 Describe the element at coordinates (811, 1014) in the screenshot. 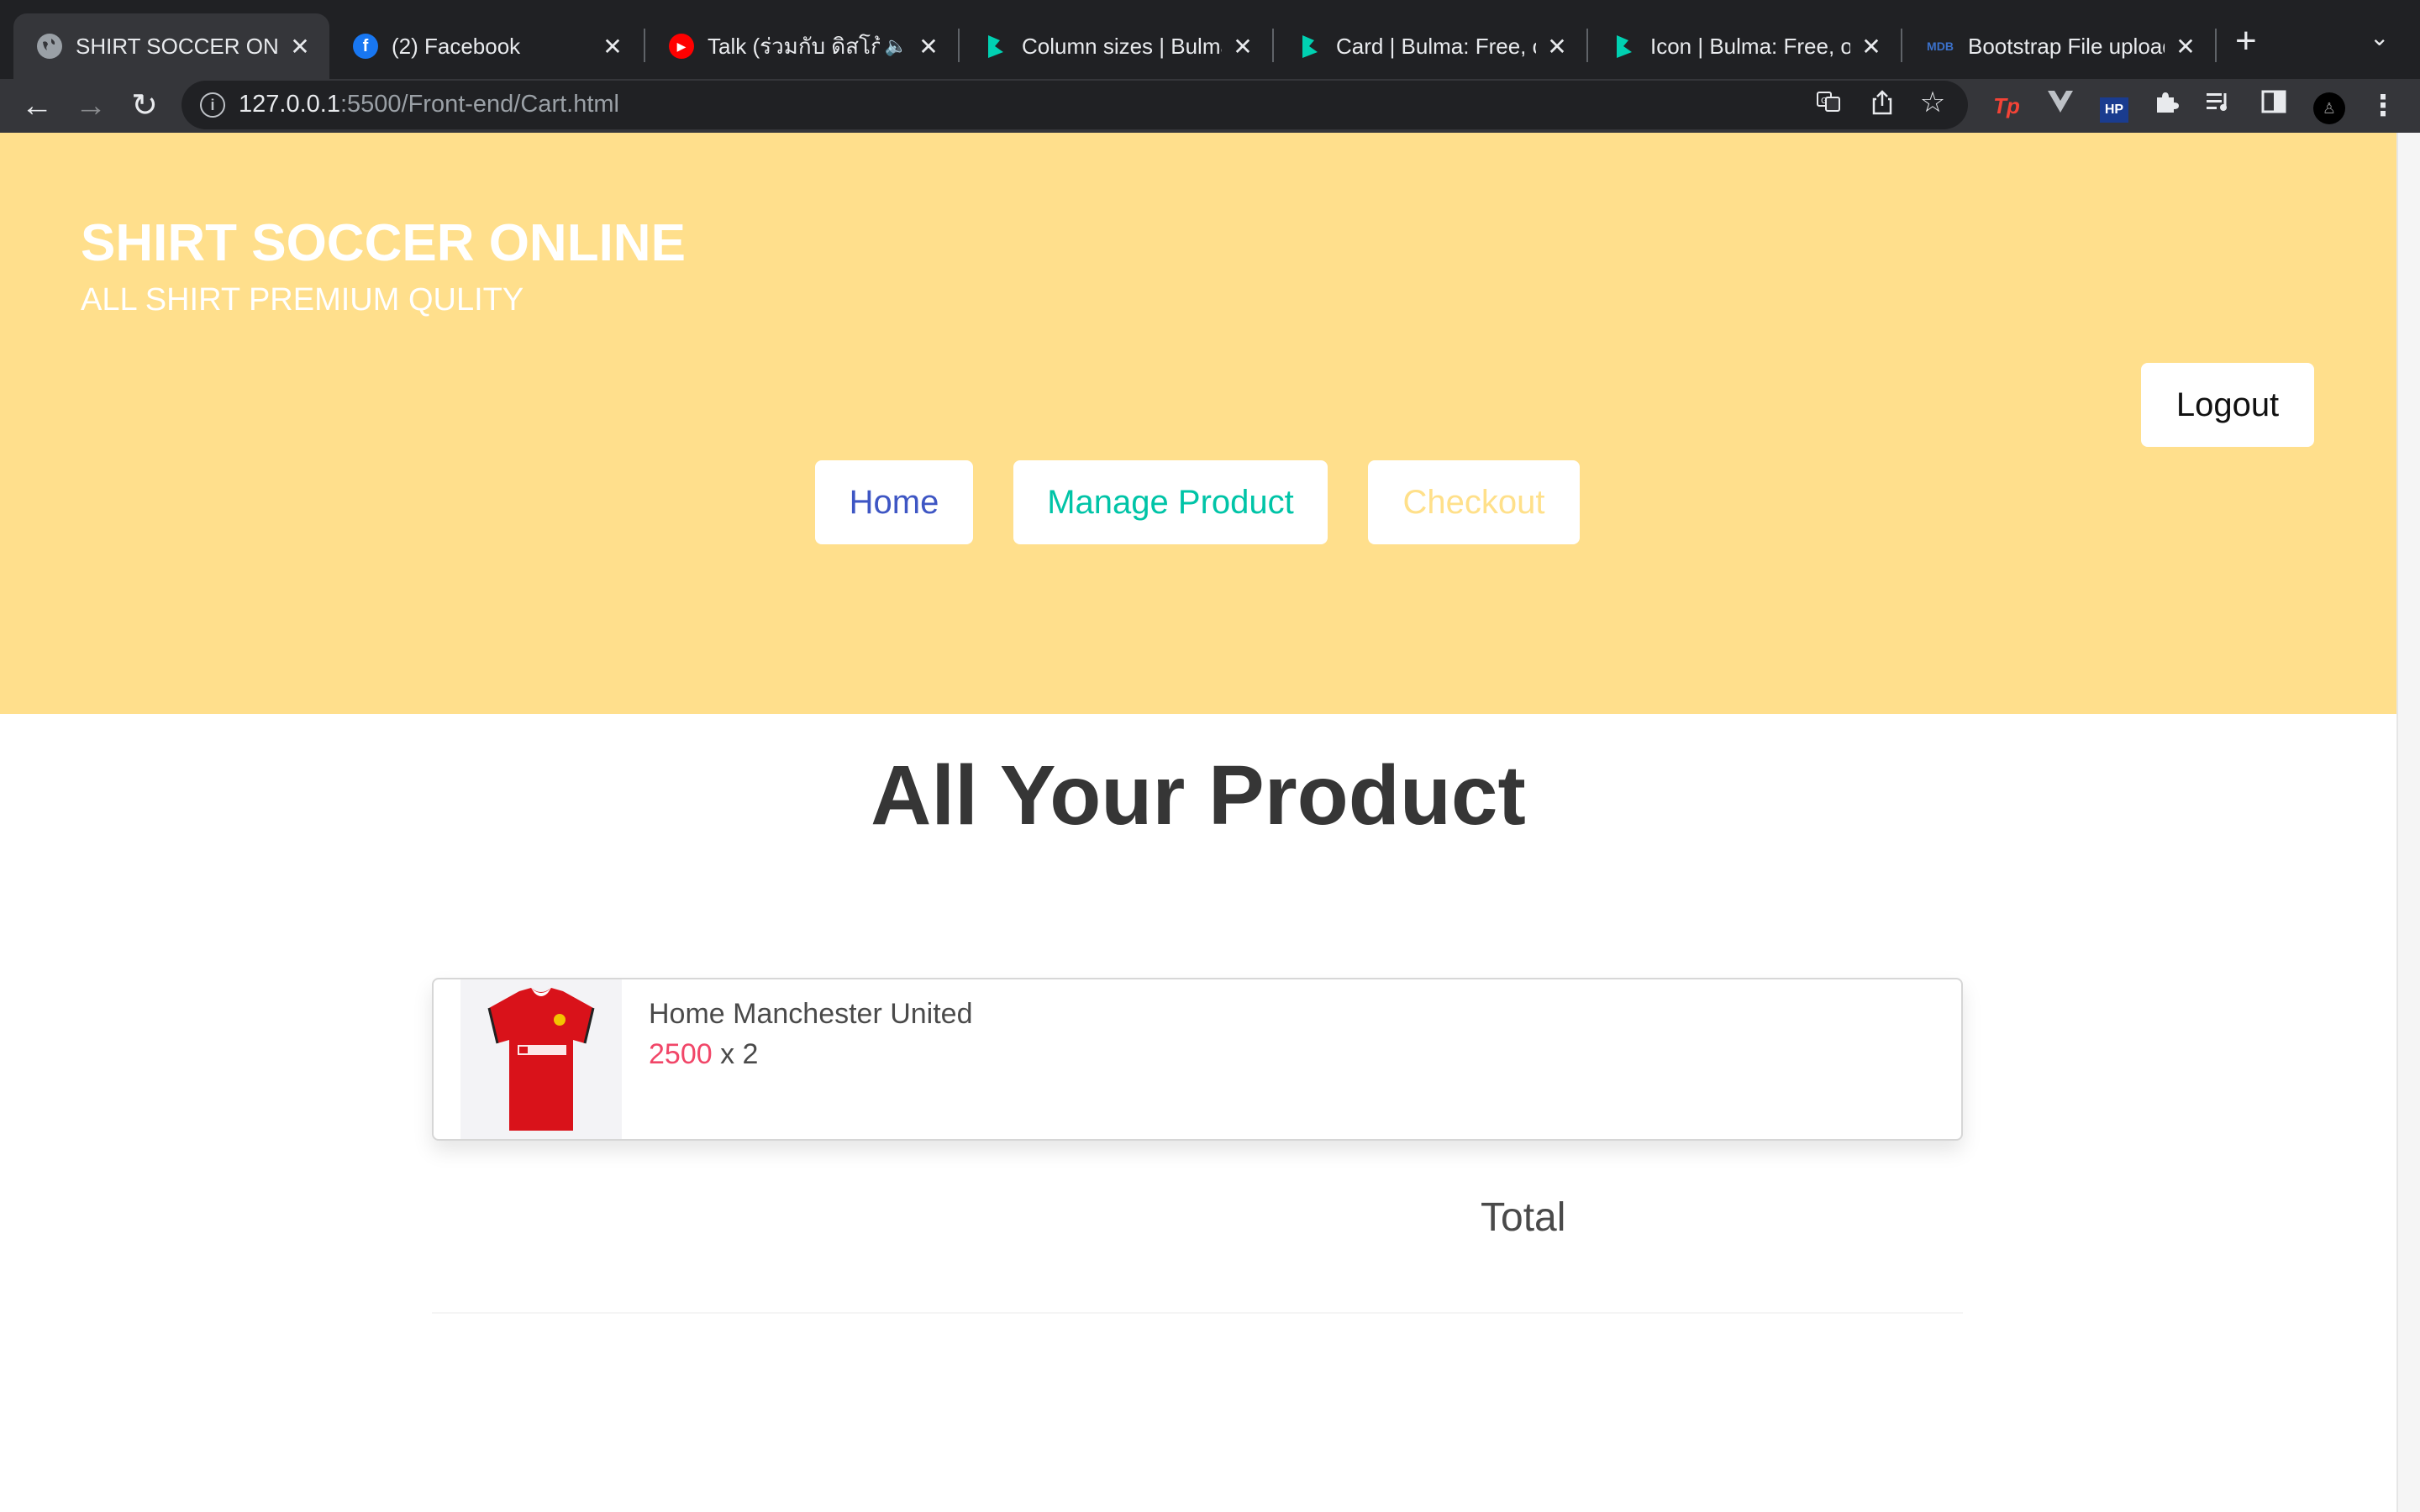

I see `product-name: Home Manchester United` at that location.